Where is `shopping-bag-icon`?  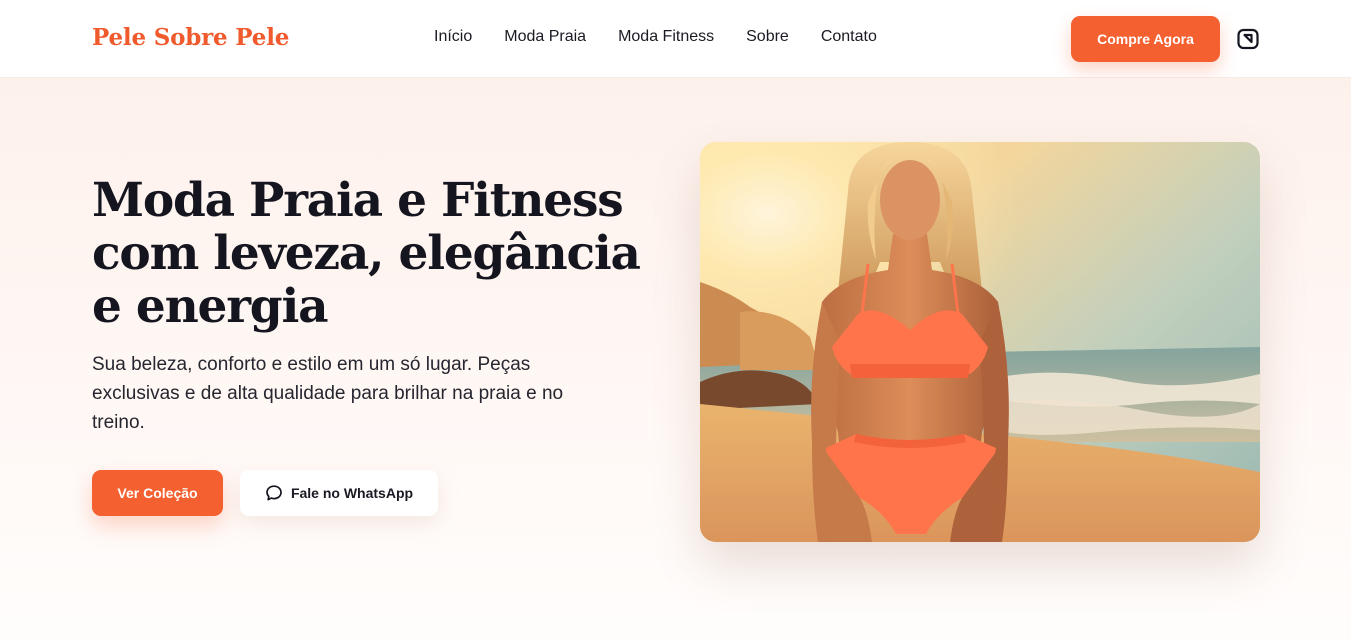
shopping-bag-icon is located at coordinates (1248, 39).